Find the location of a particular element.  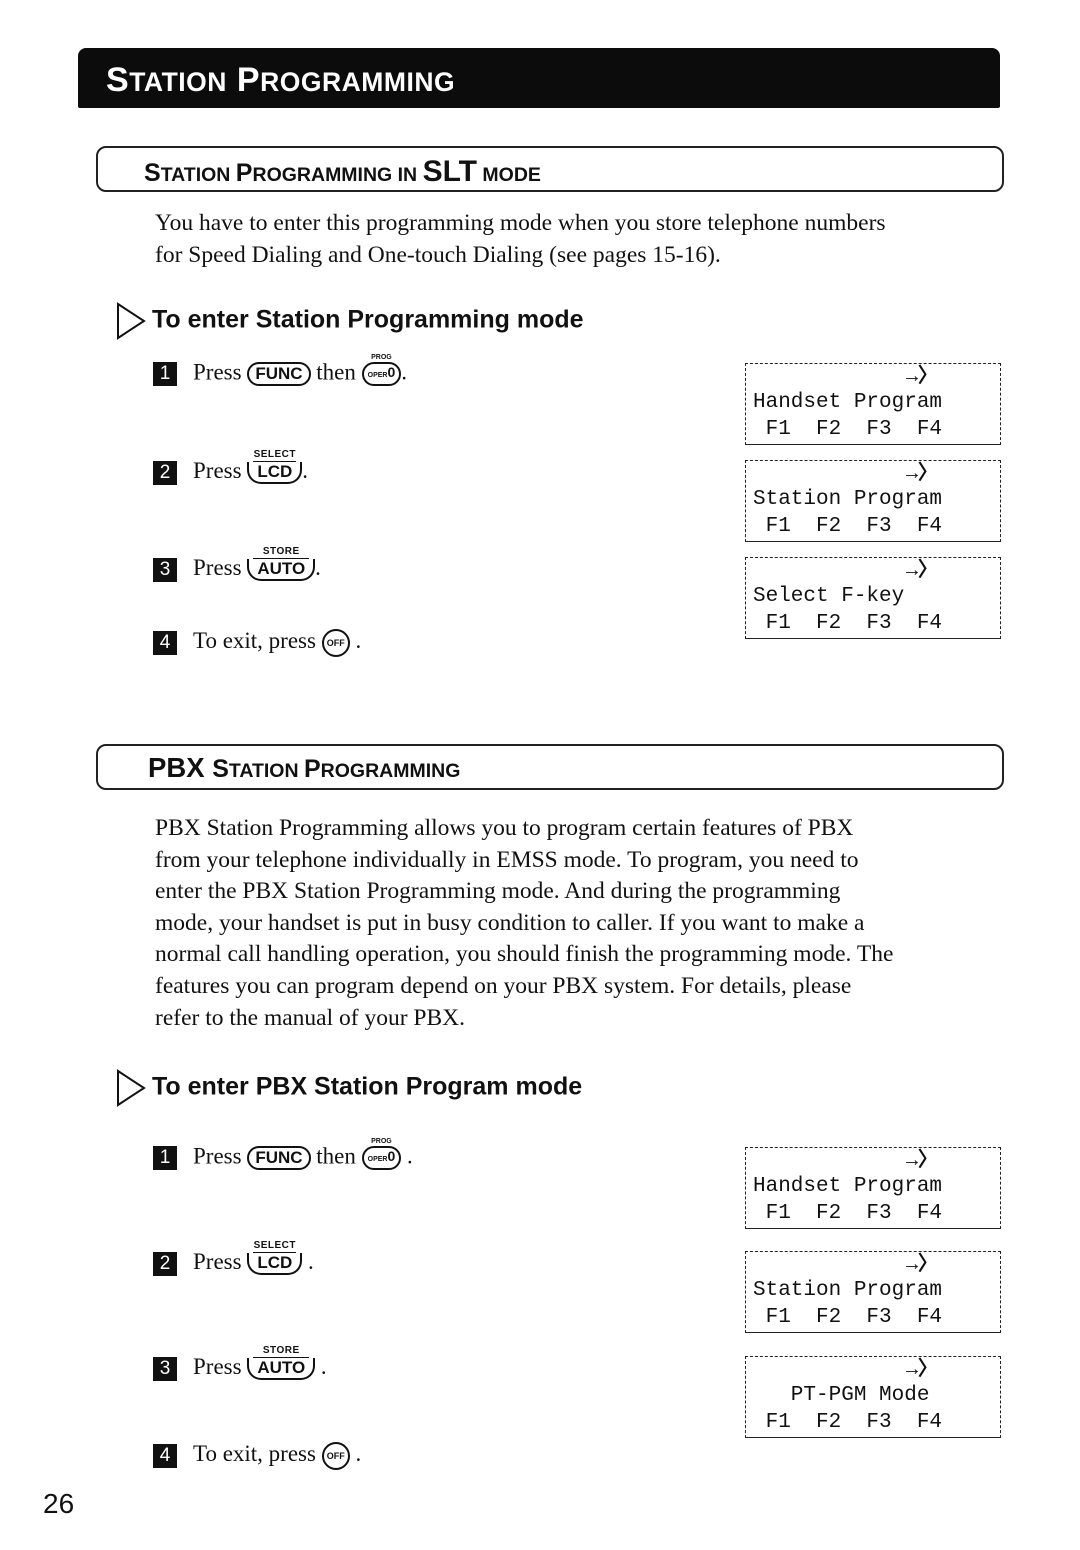

lcd-line-1: Select F-key is located at coordinates (829, 596).